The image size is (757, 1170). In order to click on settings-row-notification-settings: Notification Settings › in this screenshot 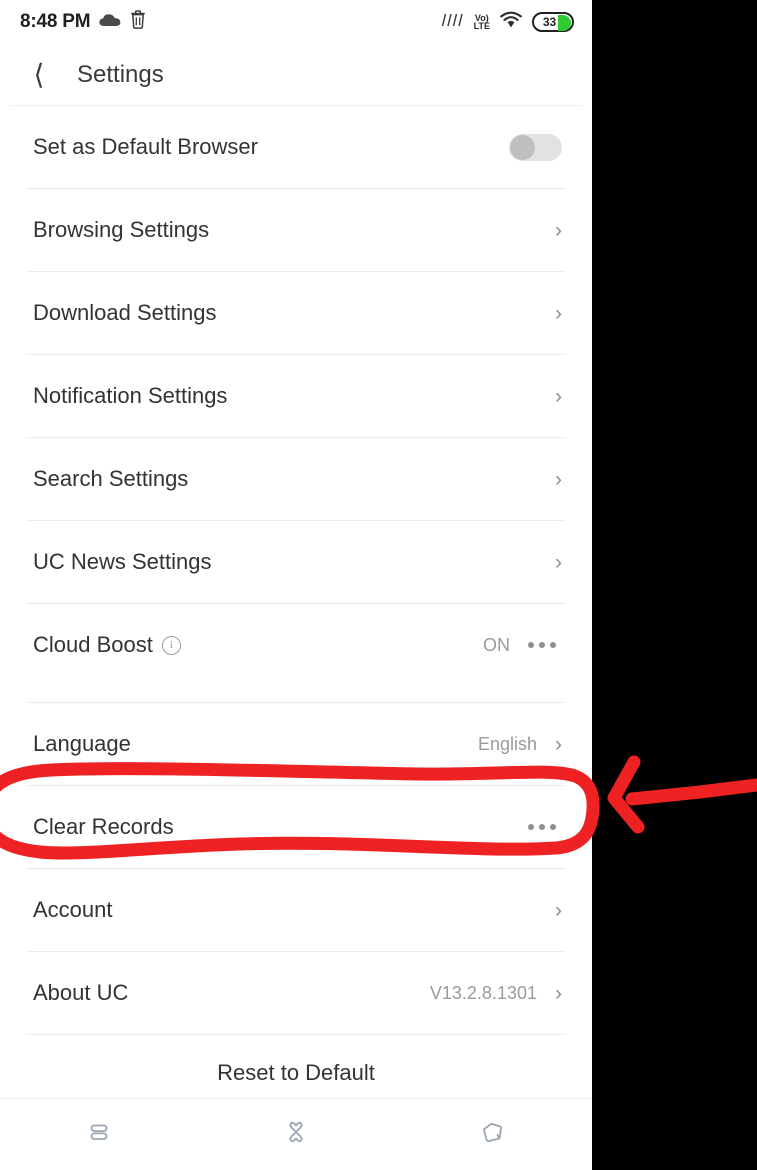, I will do `click(296, 396)`.